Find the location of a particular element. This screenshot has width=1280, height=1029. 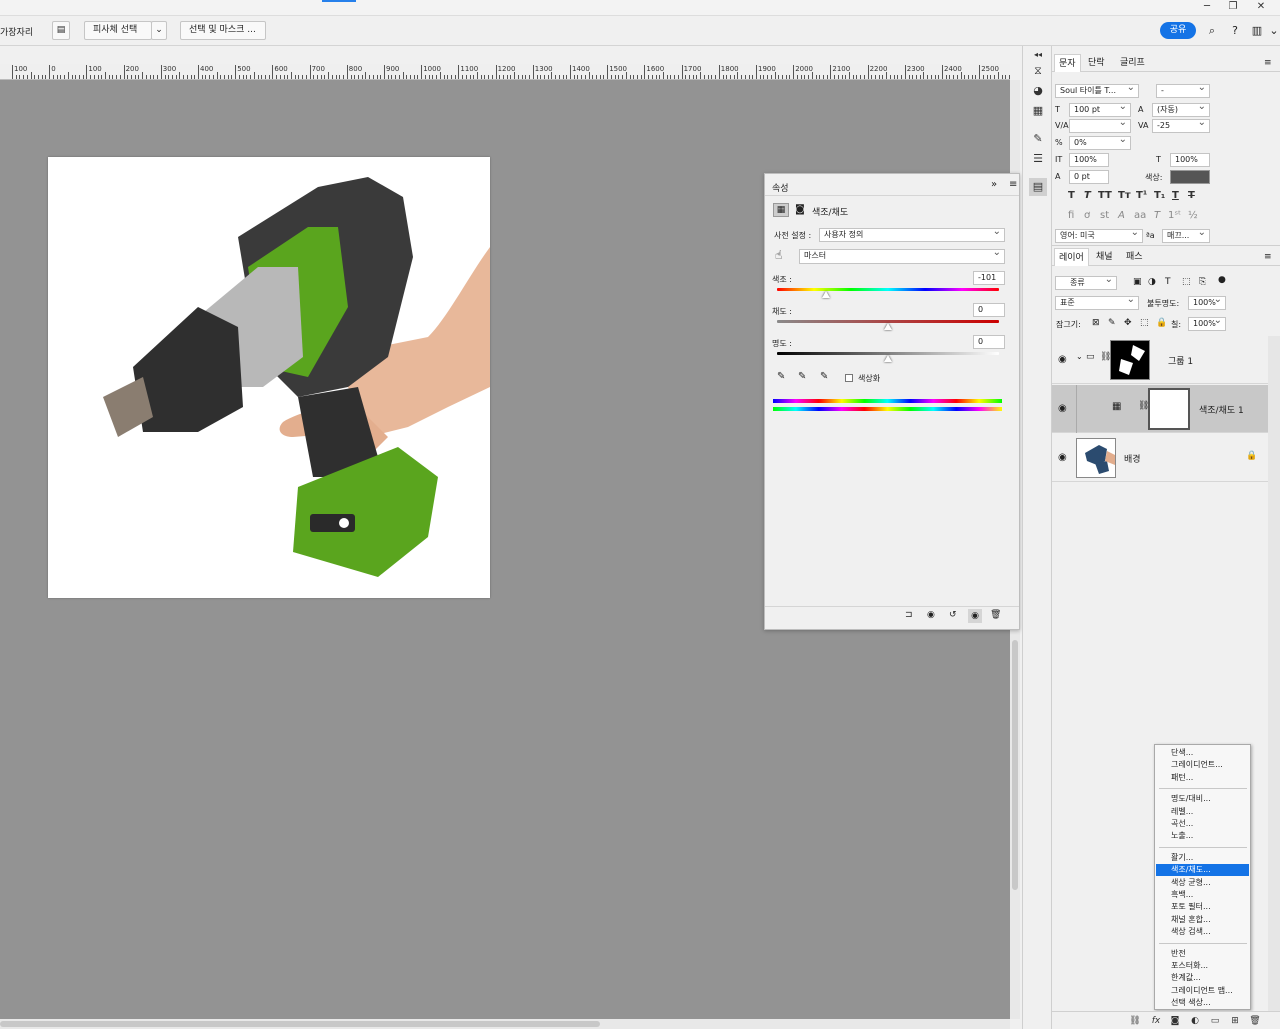

tab-paragraph: 단락 is located at coordinates (1096, 63).